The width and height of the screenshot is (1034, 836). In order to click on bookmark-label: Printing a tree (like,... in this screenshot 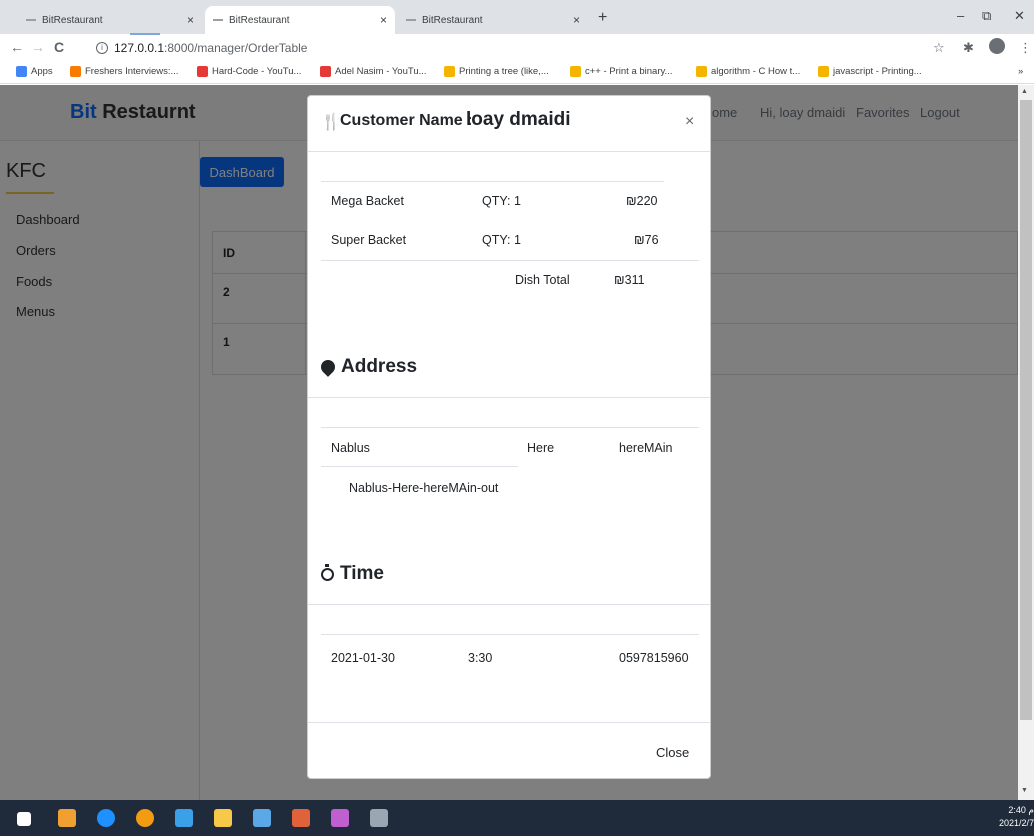, I will do `click(504, 71)`.